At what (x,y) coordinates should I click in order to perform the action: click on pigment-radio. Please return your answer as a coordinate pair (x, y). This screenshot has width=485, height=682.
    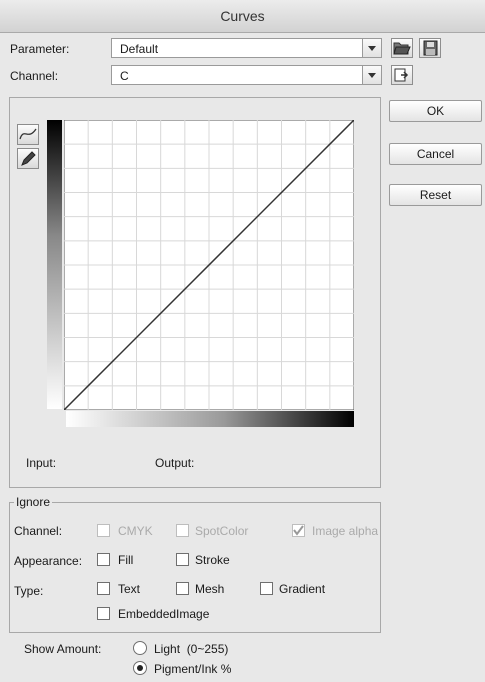
    Looking at the image, I should click on (140, 668).